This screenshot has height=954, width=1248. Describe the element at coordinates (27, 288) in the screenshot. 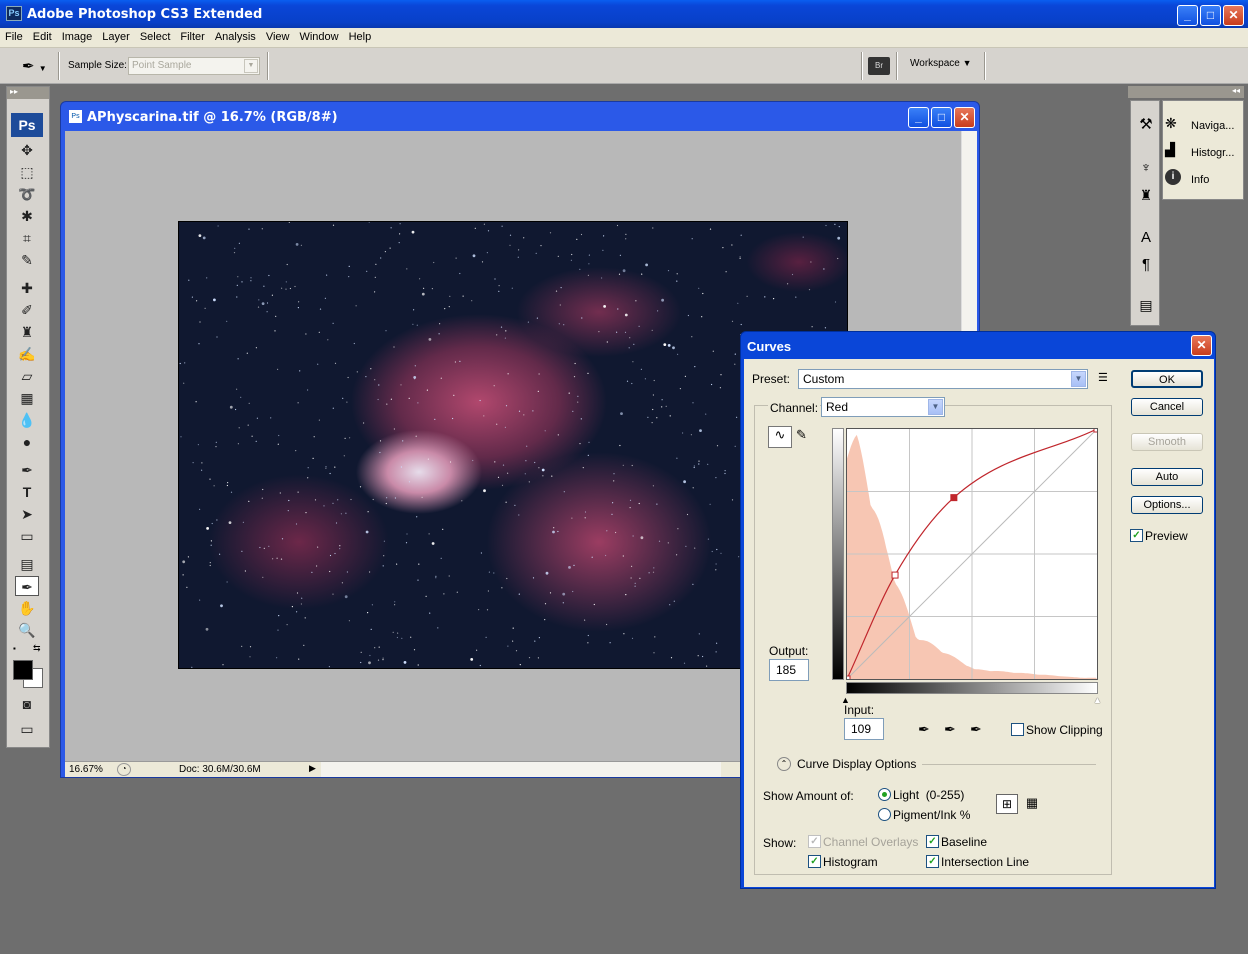

I see `healing-brush-tool-icon: ✚` at that location.